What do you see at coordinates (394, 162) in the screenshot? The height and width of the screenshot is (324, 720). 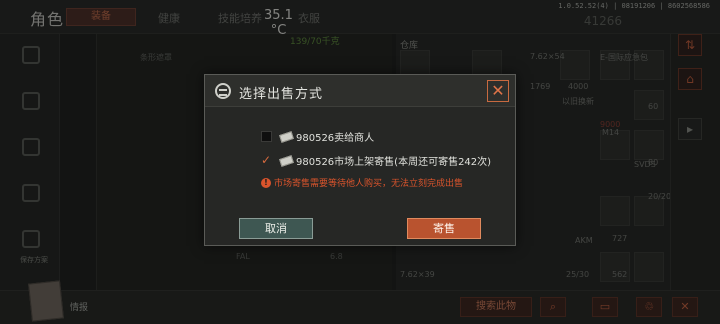 I see `option-label: 980526市场上架寄售(本周还可寄售242次)` at bounding box center [394, 162].